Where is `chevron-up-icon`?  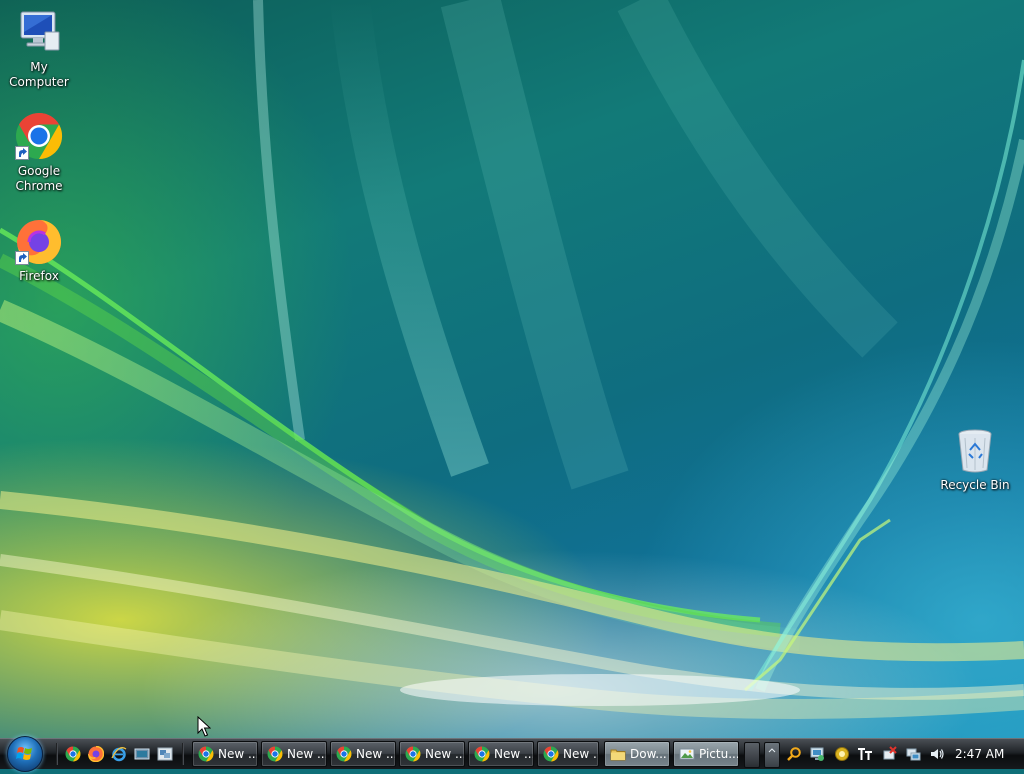
chevron-up-icon is located at coordinates (772, 750).